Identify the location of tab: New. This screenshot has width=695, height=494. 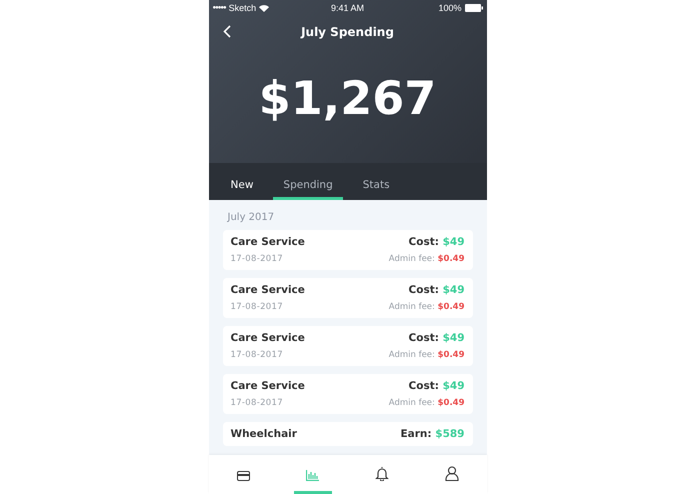
(242, 181).